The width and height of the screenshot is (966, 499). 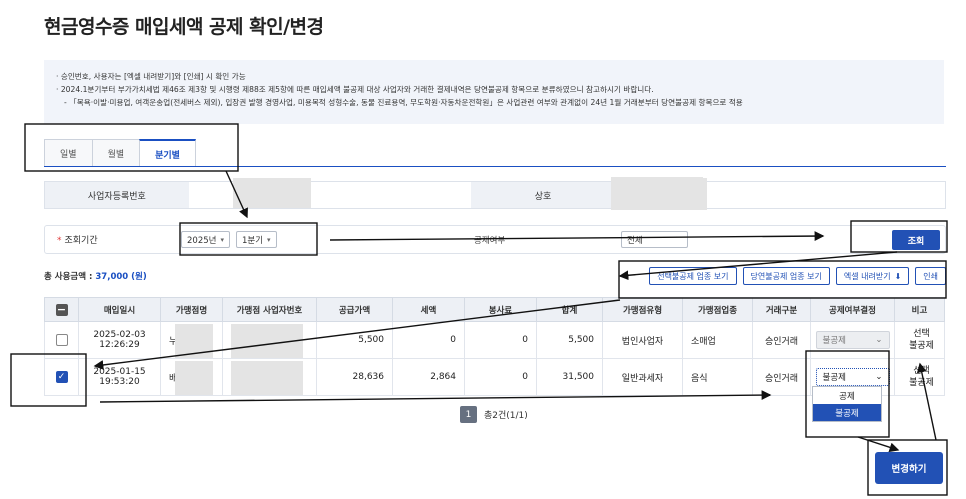 What do you see at coordinates (852, 309) in the screenshot?
I see `header-deduct: 공제여부결정` at bounding box center [852, 309].